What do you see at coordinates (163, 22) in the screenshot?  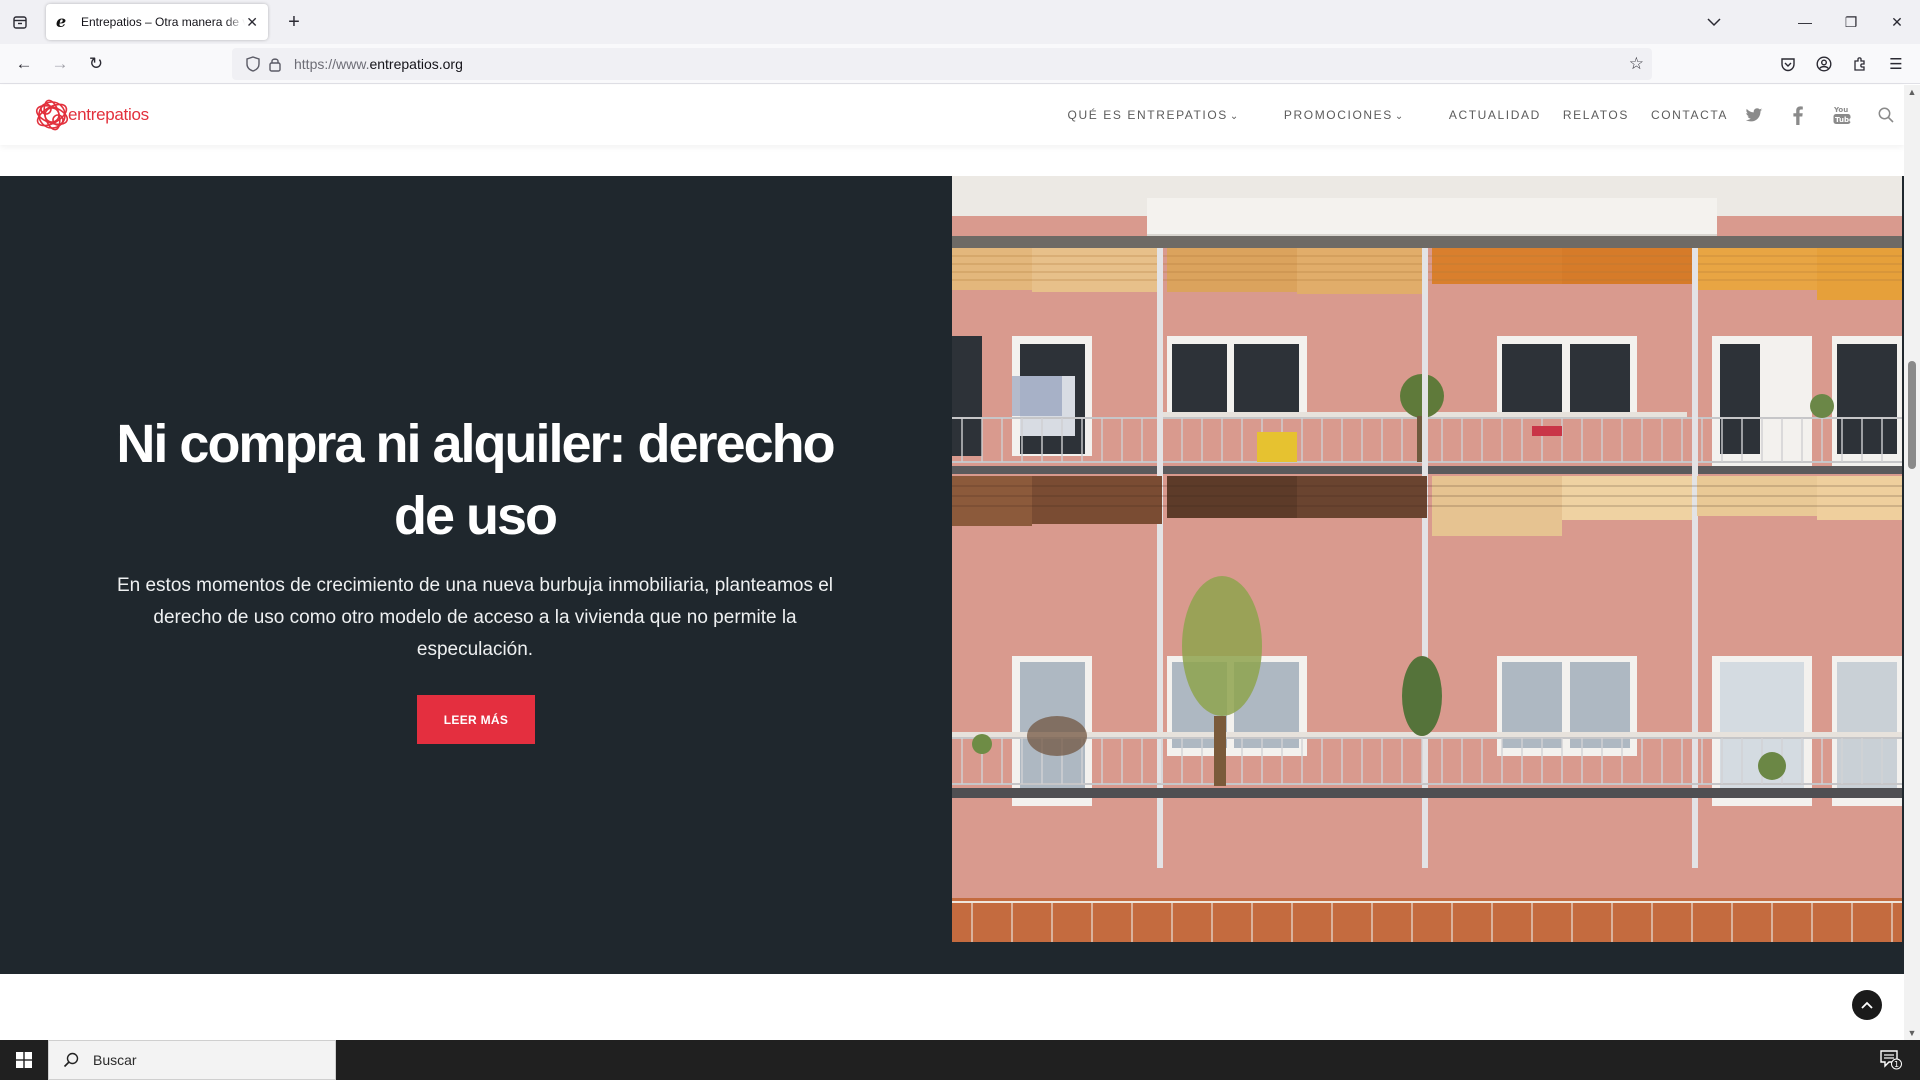 I see `tab-title: Entrepatios – Otra manera de vivir` at bounding box center [163, 22].